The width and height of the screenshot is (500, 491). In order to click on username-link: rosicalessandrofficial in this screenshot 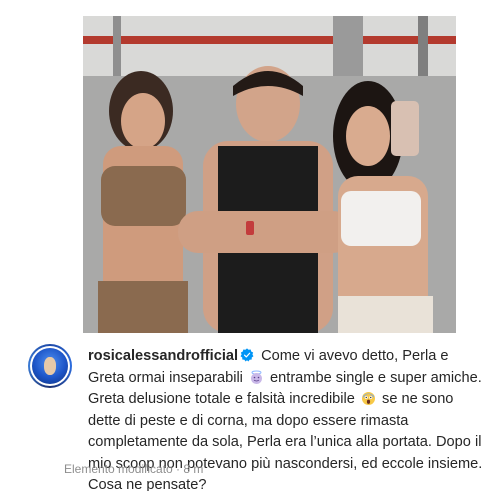, I will do `click(163, 356)`.